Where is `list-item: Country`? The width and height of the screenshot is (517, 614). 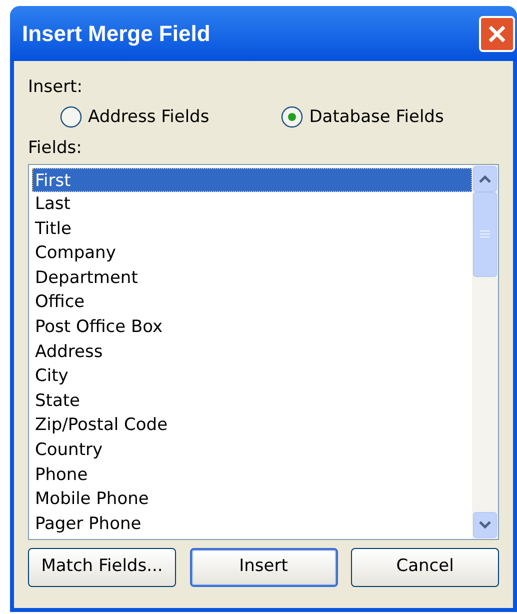 list-item: Country is located at coordinates (252, 450).